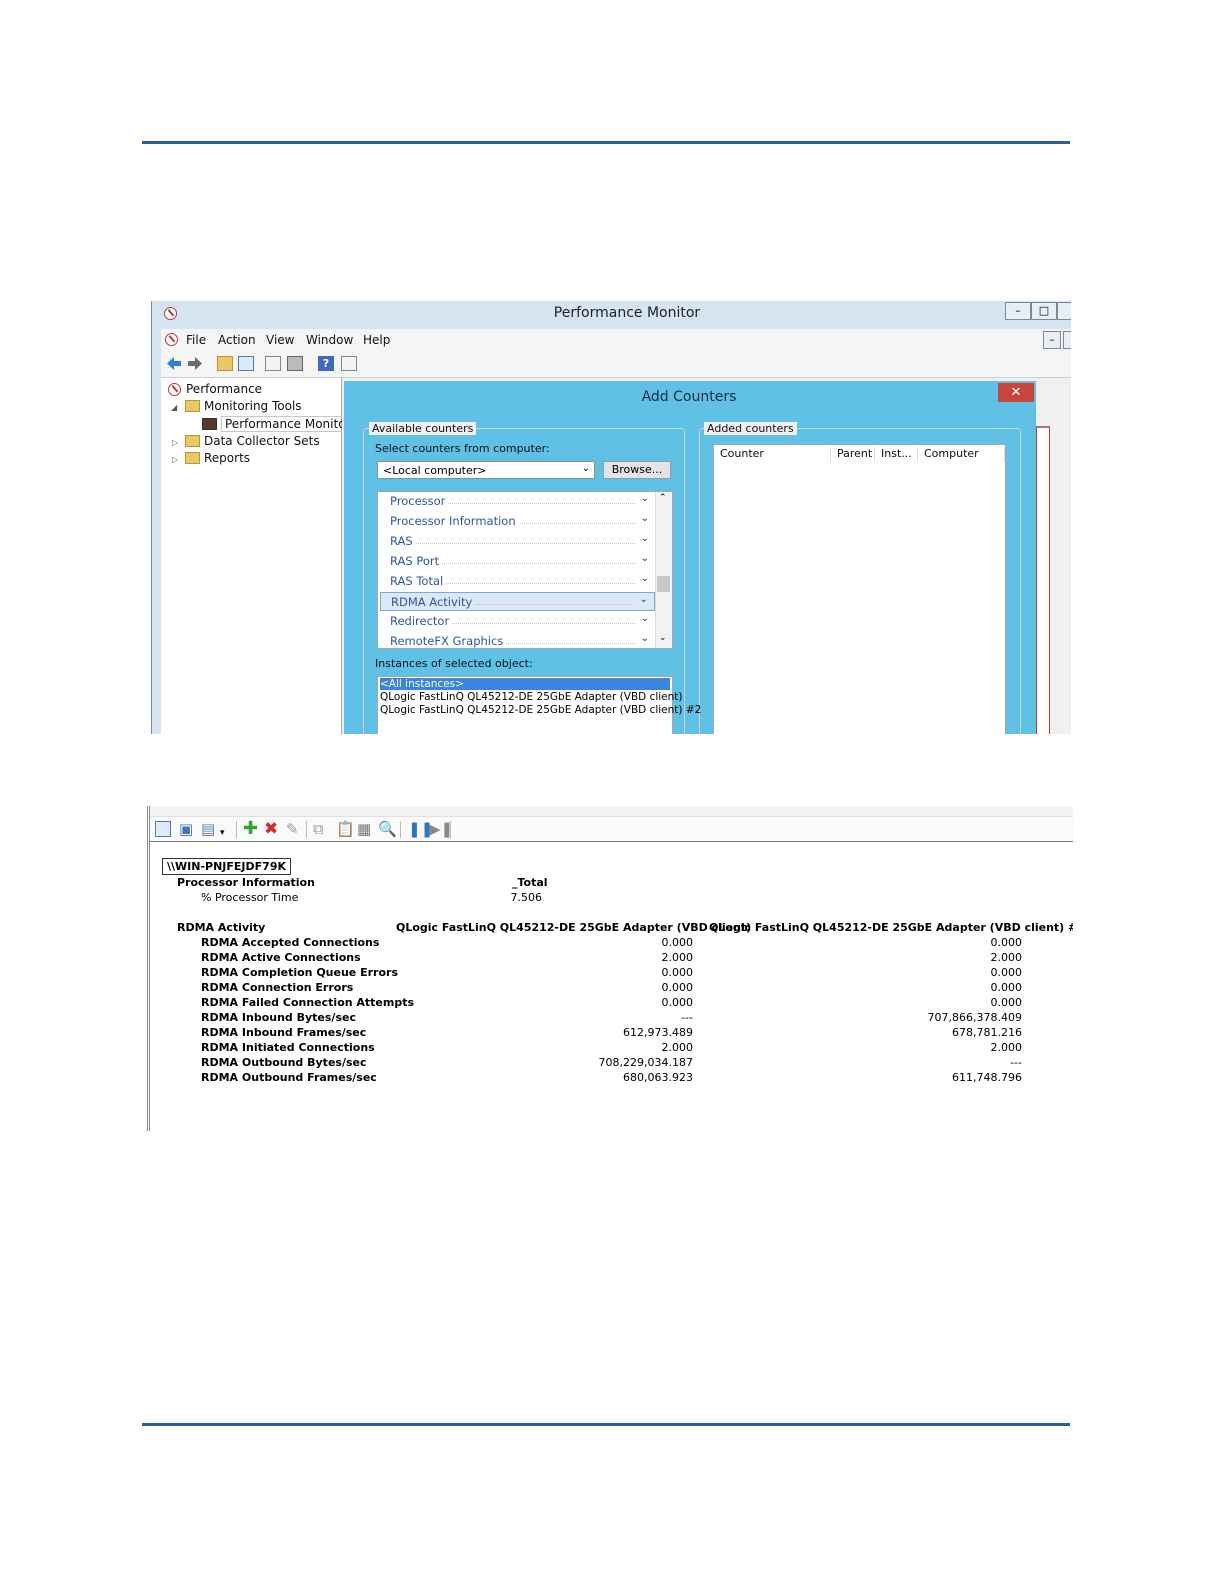 Image resolution: width=1224 pixels, height=1584 pixels. What do you see at coordinates (517, 561) in the screenshot?
I see `counter-item: RAS Port ⌄` at bounding box center [517, 561].